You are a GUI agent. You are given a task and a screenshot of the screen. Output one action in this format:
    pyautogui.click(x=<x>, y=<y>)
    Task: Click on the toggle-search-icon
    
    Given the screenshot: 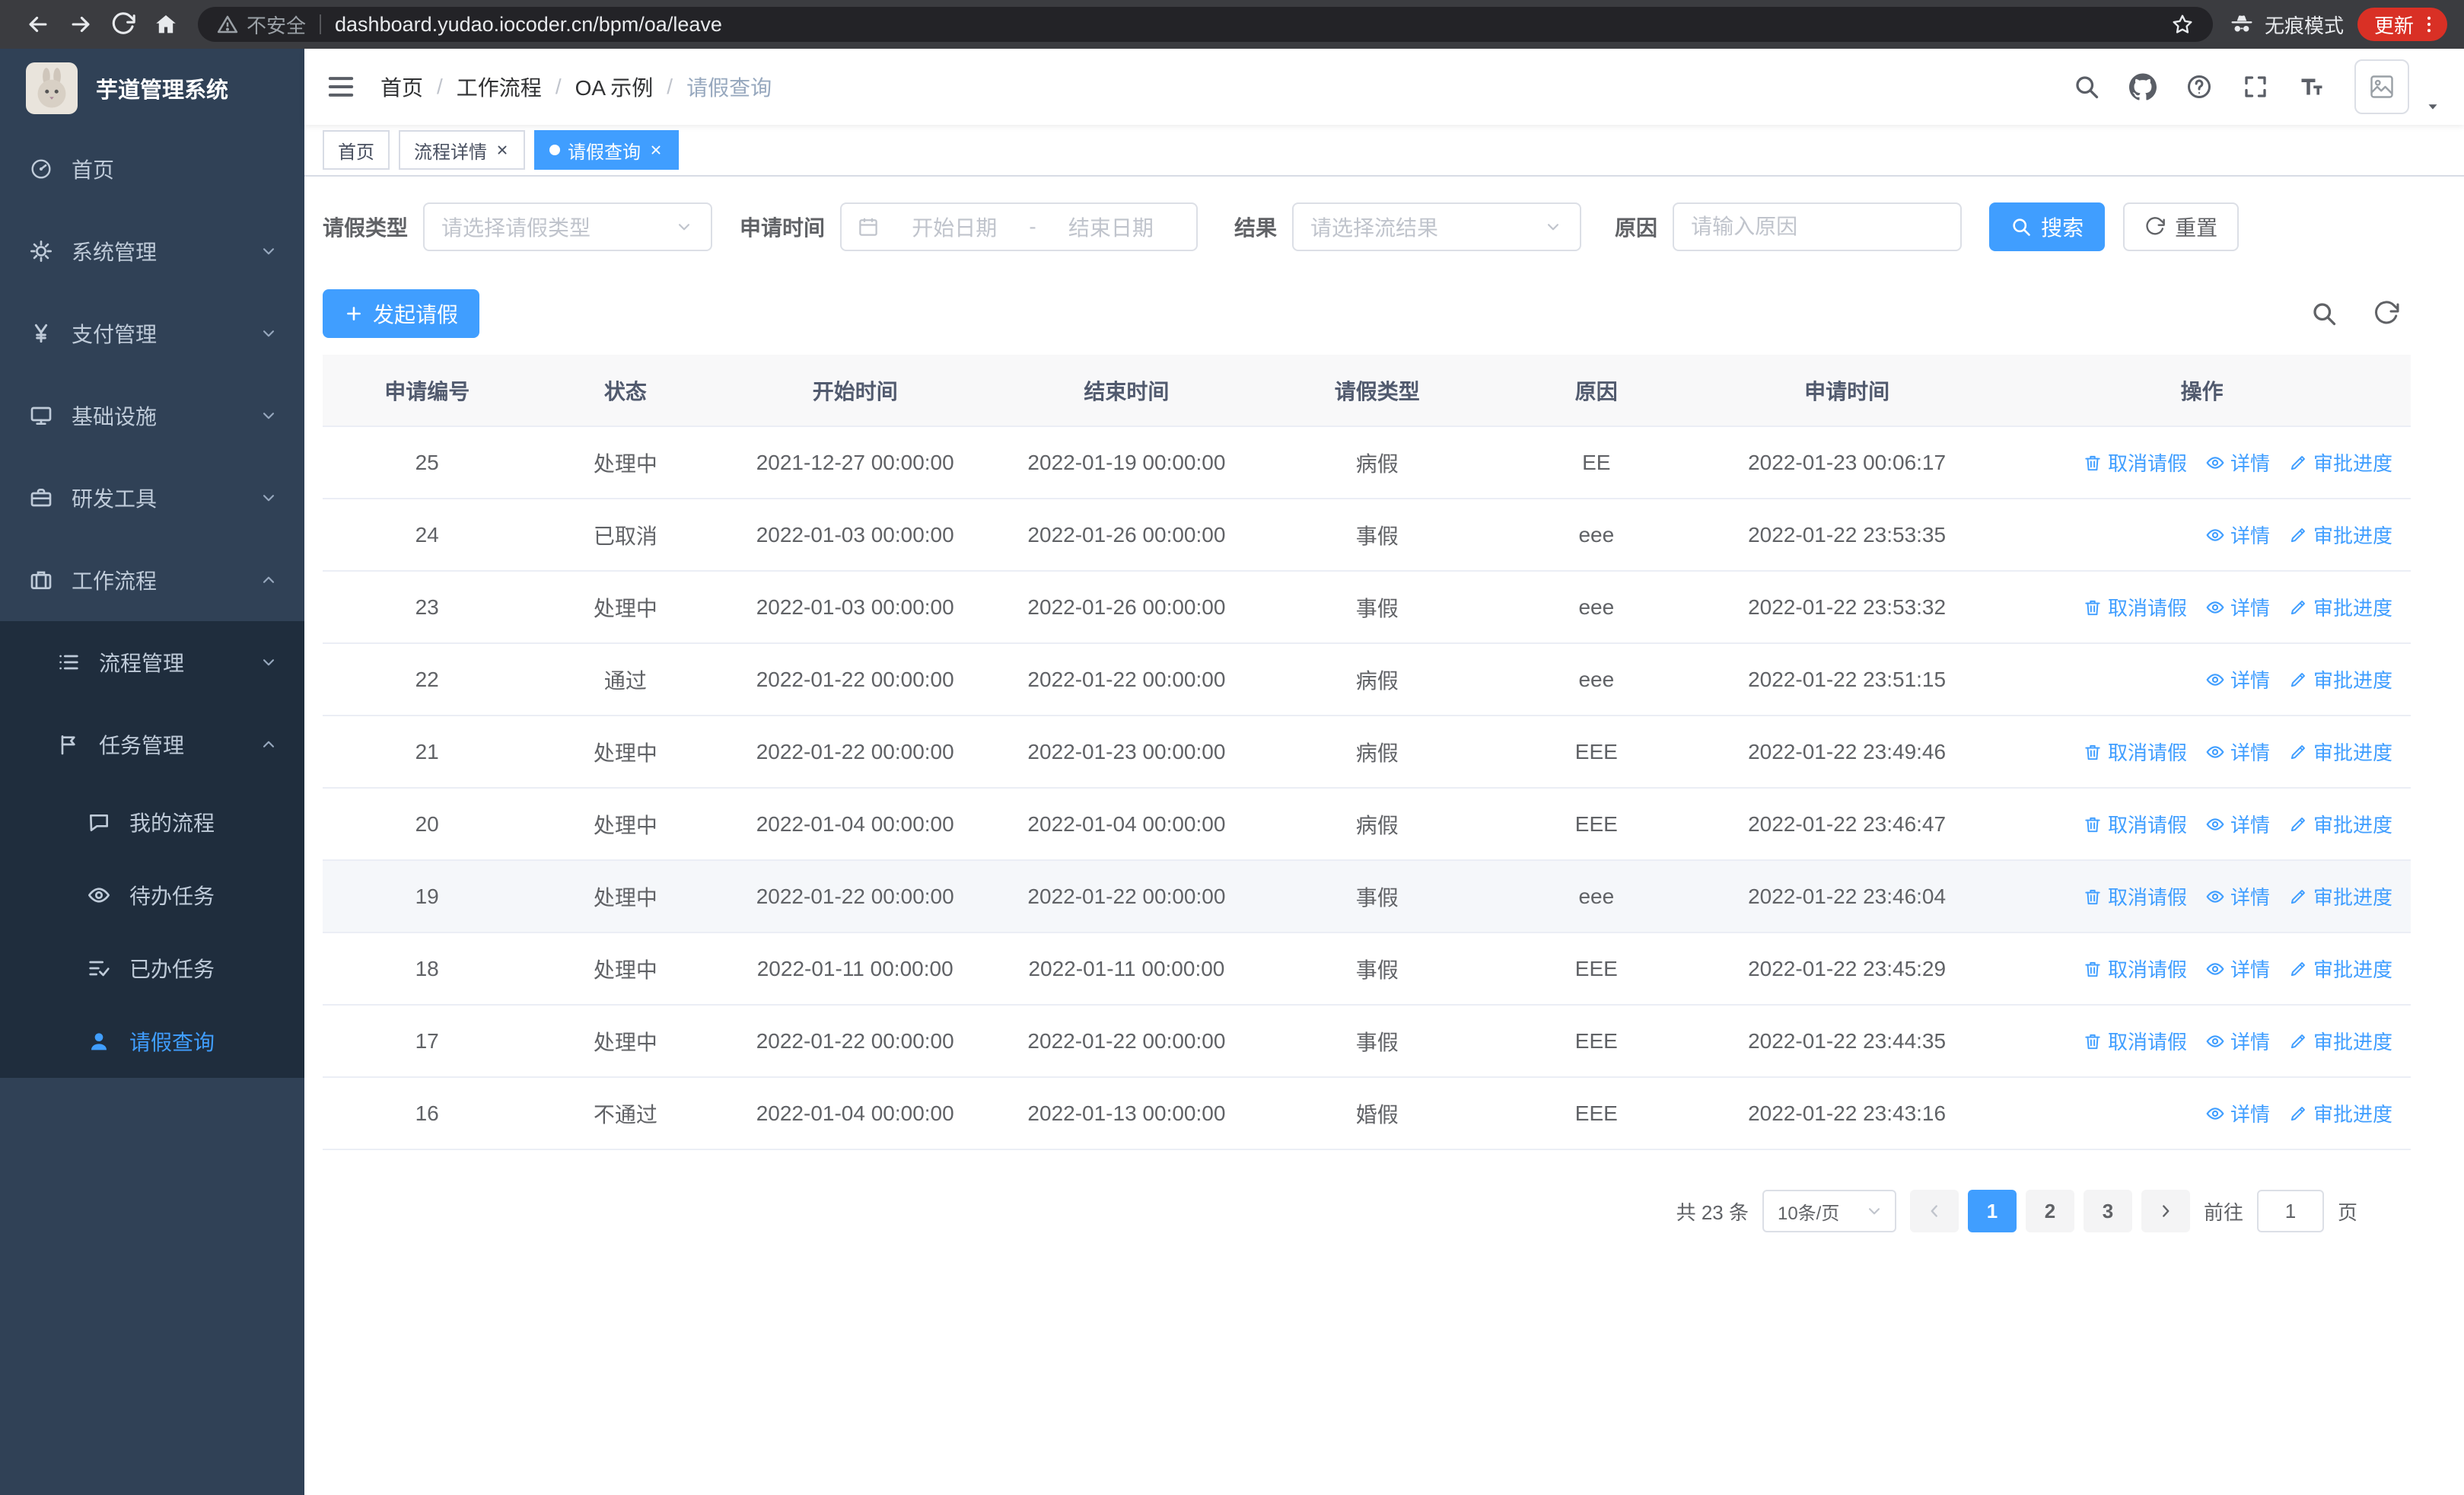 What is the action you would take?
    pyautogui.click(x=2324, y=314)
    